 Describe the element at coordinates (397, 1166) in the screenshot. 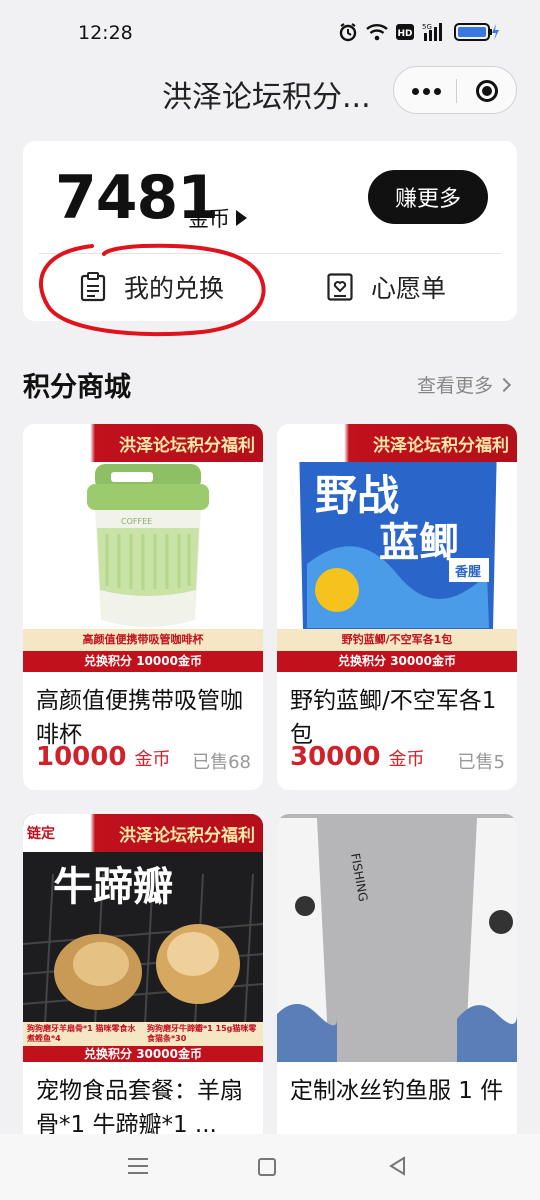

I see `back-icon` at that location.